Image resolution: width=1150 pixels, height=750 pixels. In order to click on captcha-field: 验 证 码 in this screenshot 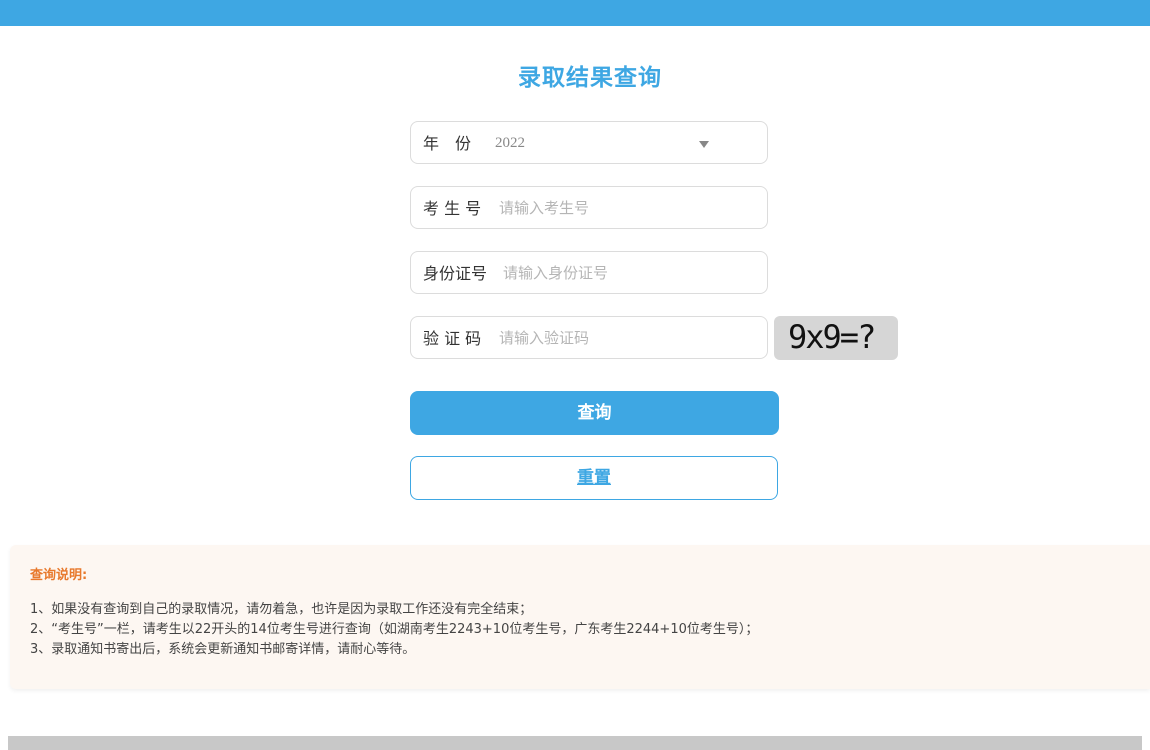, I will do `click(589, 338)`.